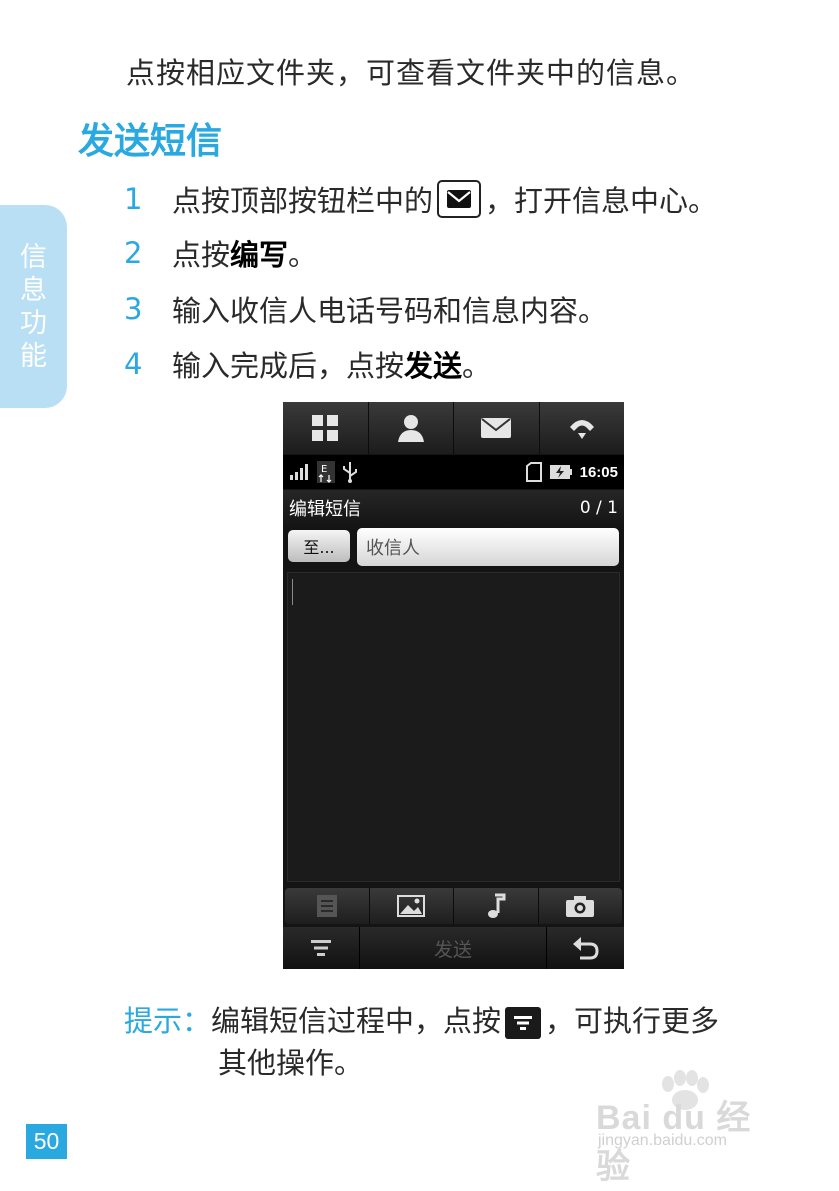  Describe the element at coordinates (598, 472) in the screenshot. I see `status-time: 16:05` at that location.